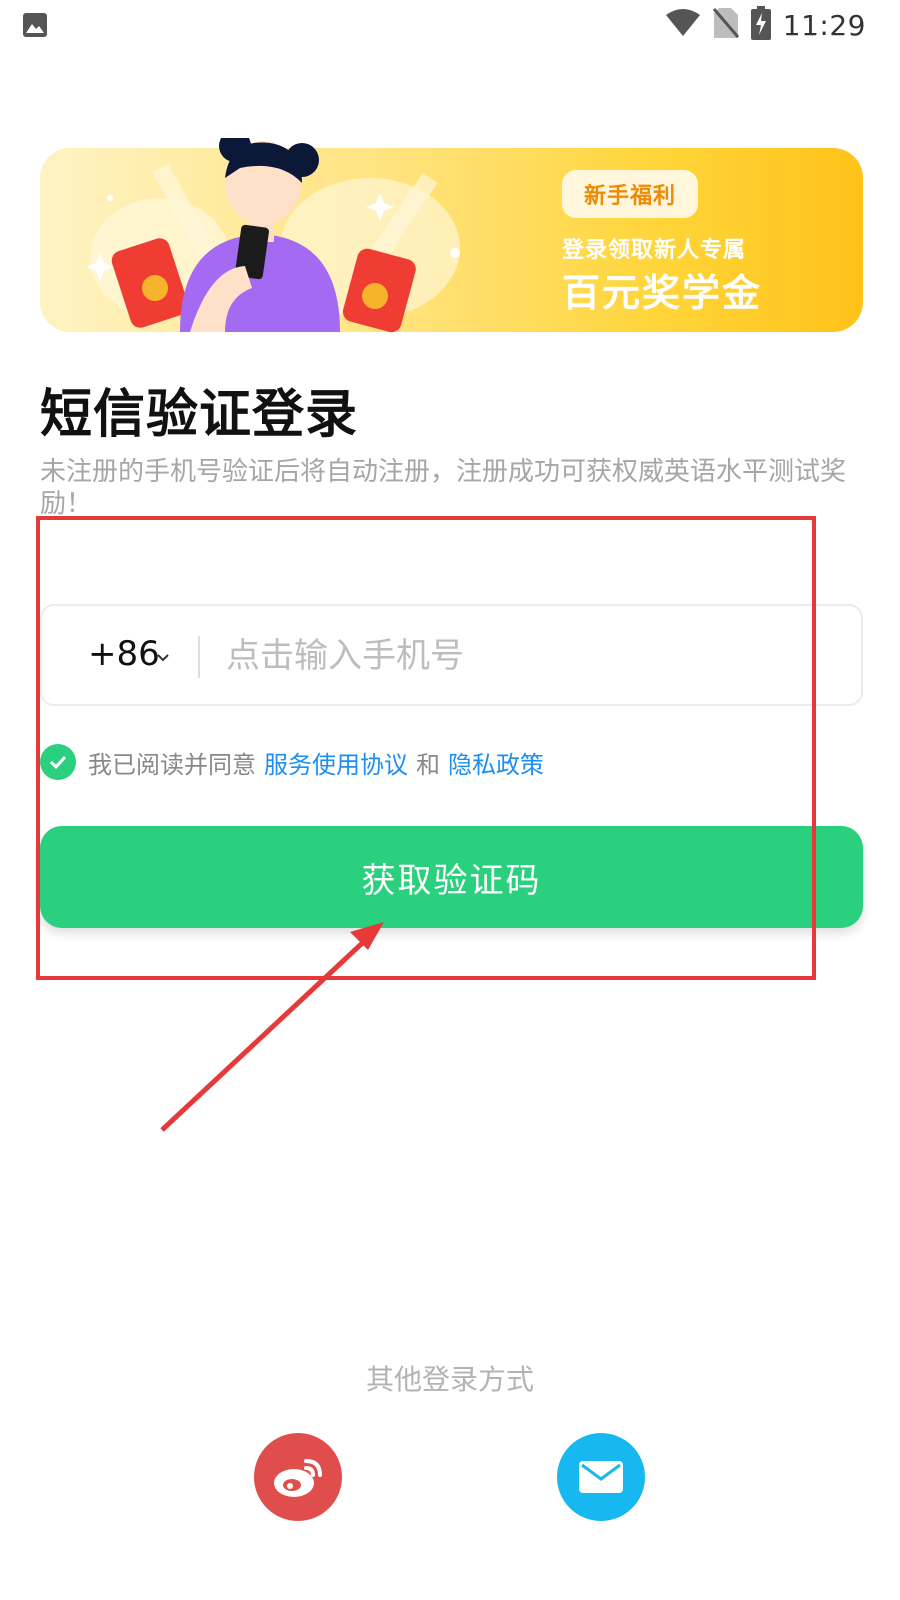  What do you see at coordinates (443, 488) in the screenshot?
I see `page-description: 未注册的手机号验证后将自动注册，注册成功可获权威英语水平测试奖励！` at bounding box center [443, 488].